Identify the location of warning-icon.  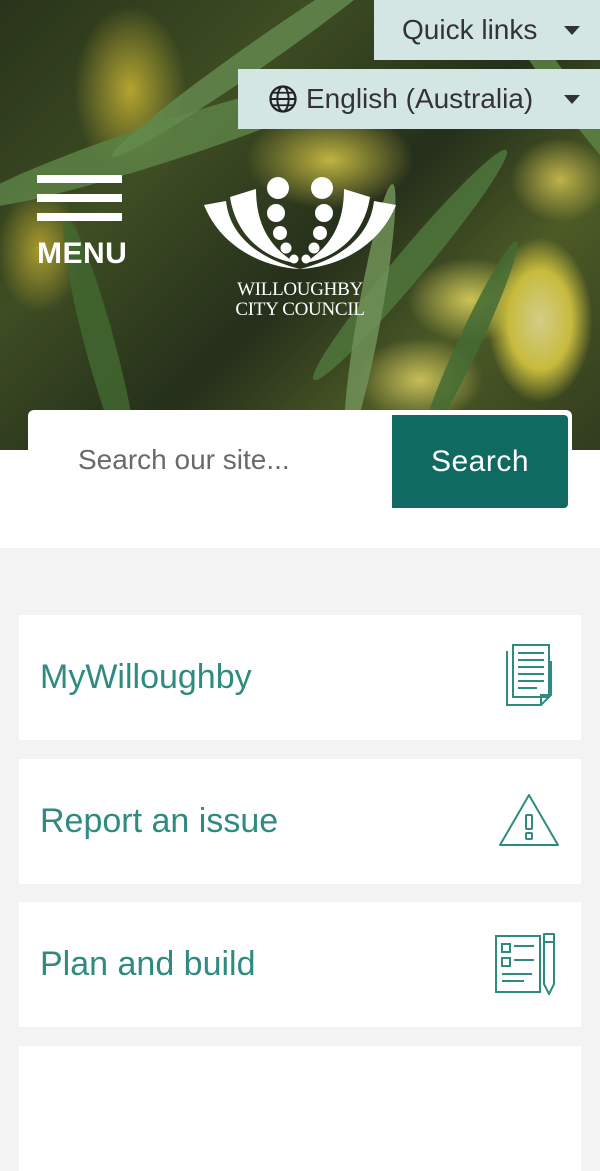
(529, 820).